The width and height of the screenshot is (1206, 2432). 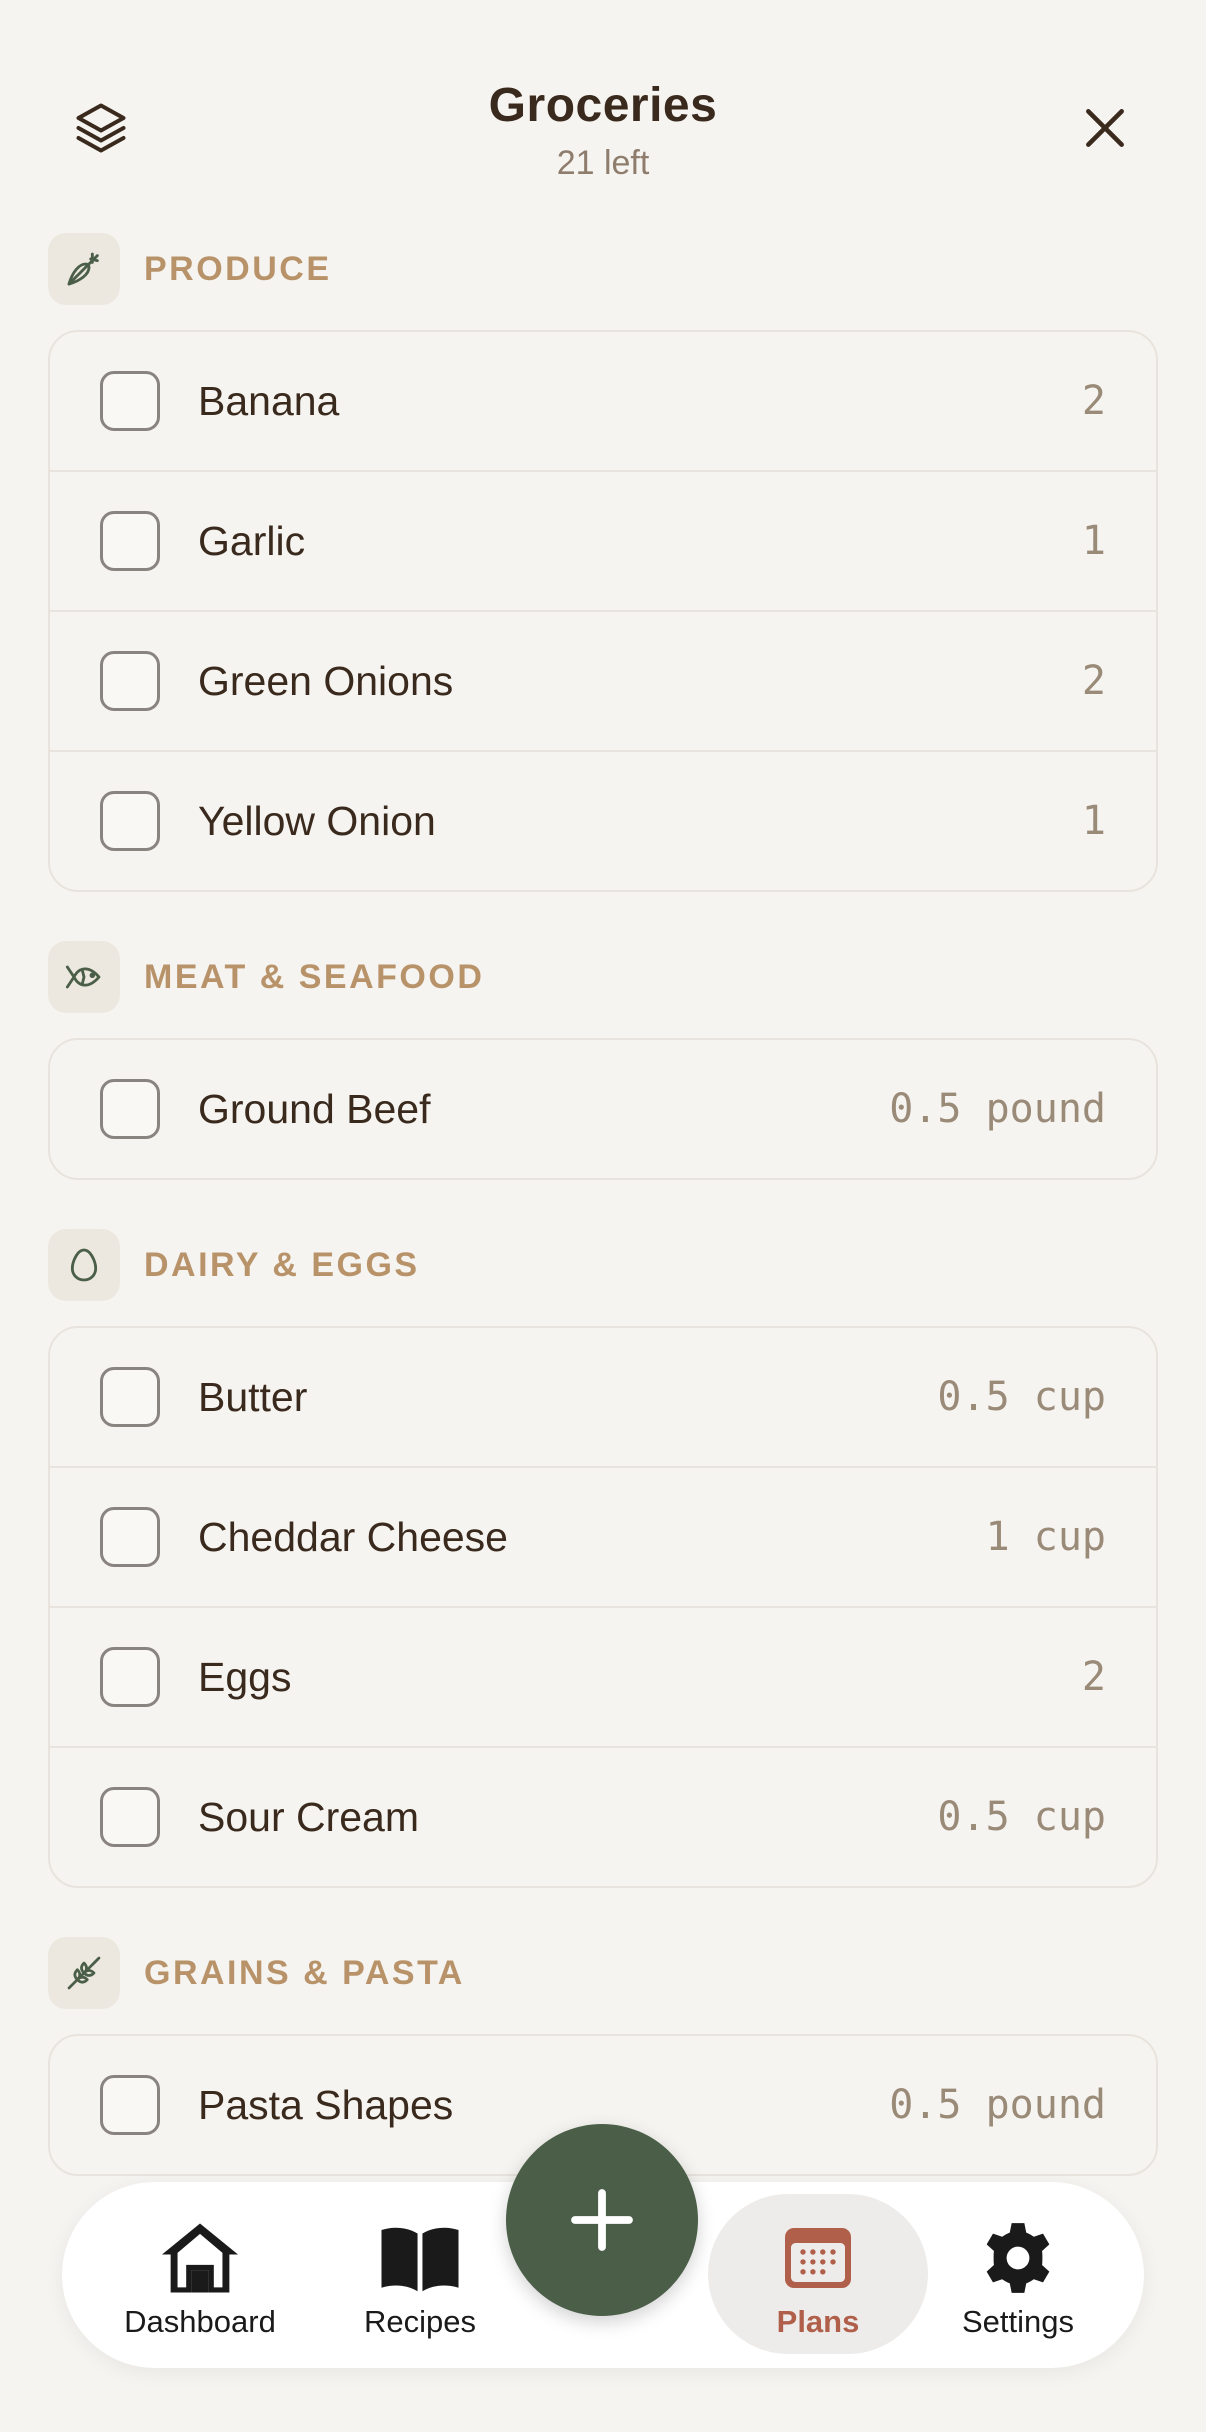 What do you see at coordinates (603, 1265) in the screenshot?
I see `section-header-dairy-eggs: DAIRY & EGGS` at bounding box center [603, 1265].